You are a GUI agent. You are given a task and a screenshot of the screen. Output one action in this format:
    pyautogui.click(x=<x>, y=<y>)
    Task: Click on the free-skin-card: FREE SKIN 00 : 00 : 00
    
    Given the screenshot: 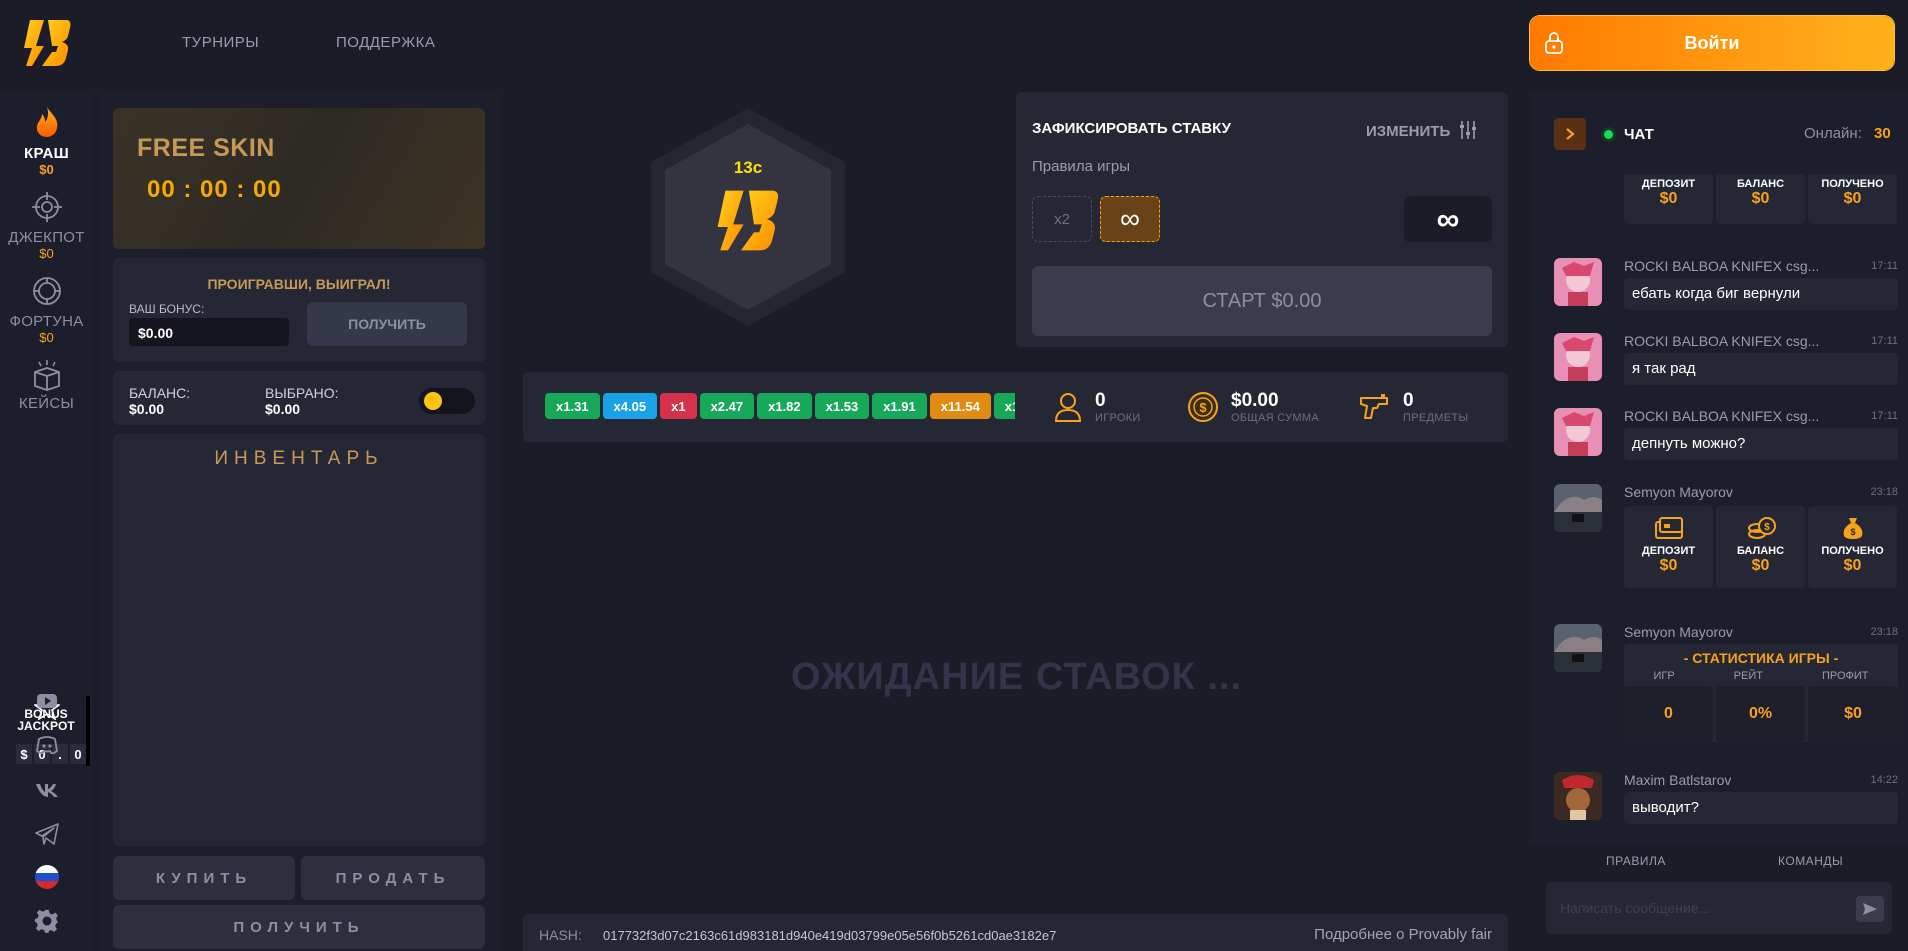 What is the action you would take?
    pyautogui.click(x=299, y=178)
    